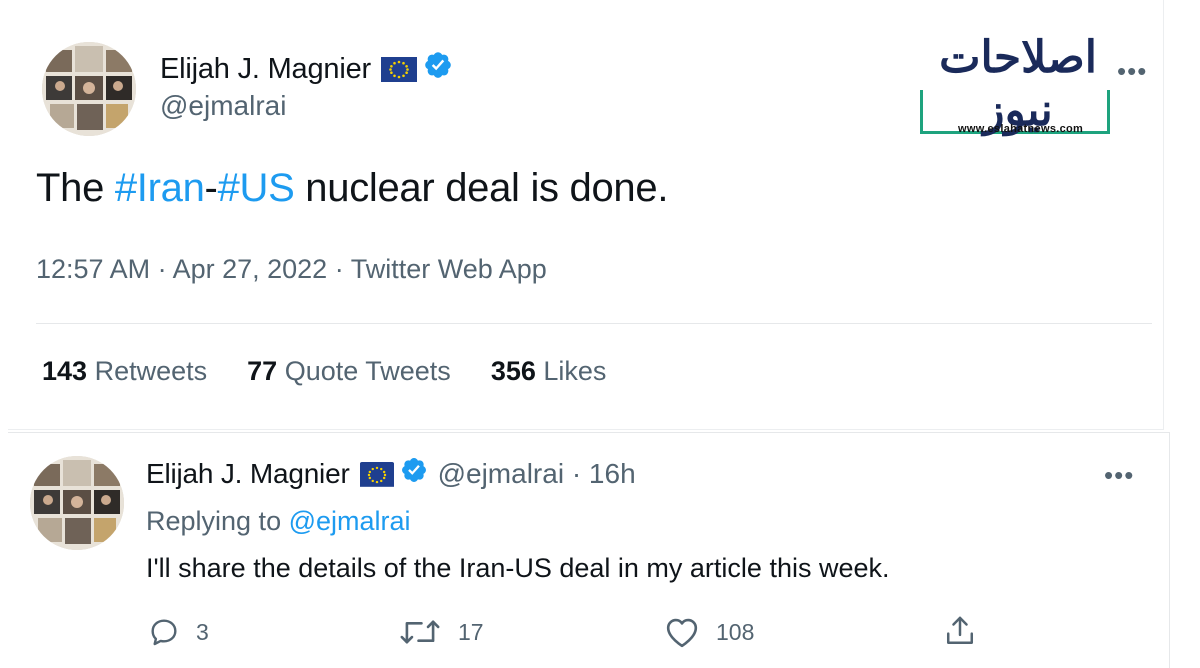 The width and height of the screenshot is (1200, 668). What do you see at coordinates (350, 521) in the screenshot?
I see `replying-mention: @ejmalrai` at bounding box center [350, 521].